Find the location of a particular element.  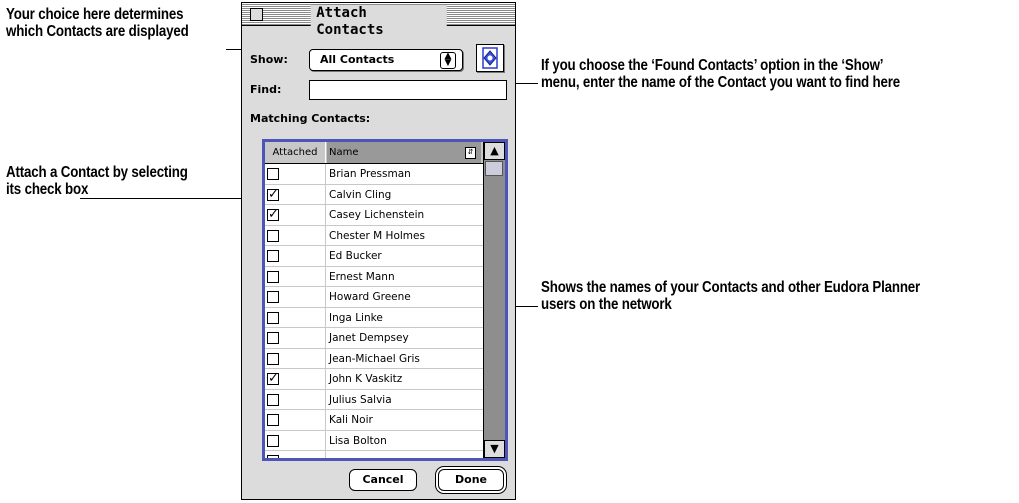

contact-row: Ernest Mann is located at coordinates (374, 276).